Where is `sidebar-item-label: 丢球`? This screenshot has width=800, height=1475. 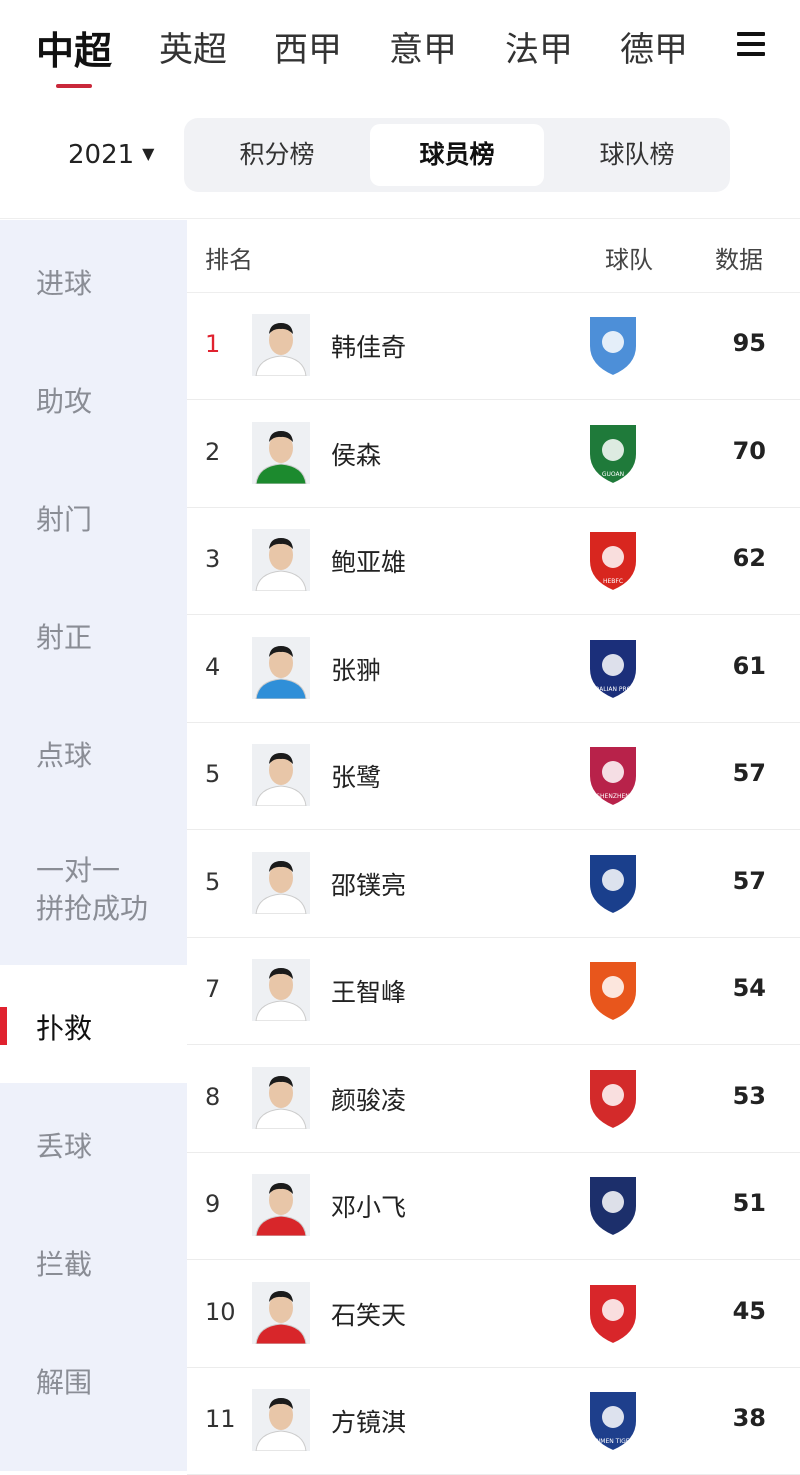 sidebar-item-label: 丢球 is located at coordinates (64, 1146).